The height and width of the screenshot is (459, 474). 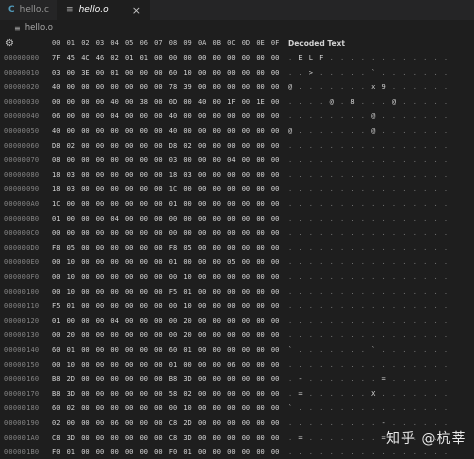 What do you see at coordinates (74, 438) in the screenshot?
I see `hex-byte: 3D` at bounding box center [74, 438].